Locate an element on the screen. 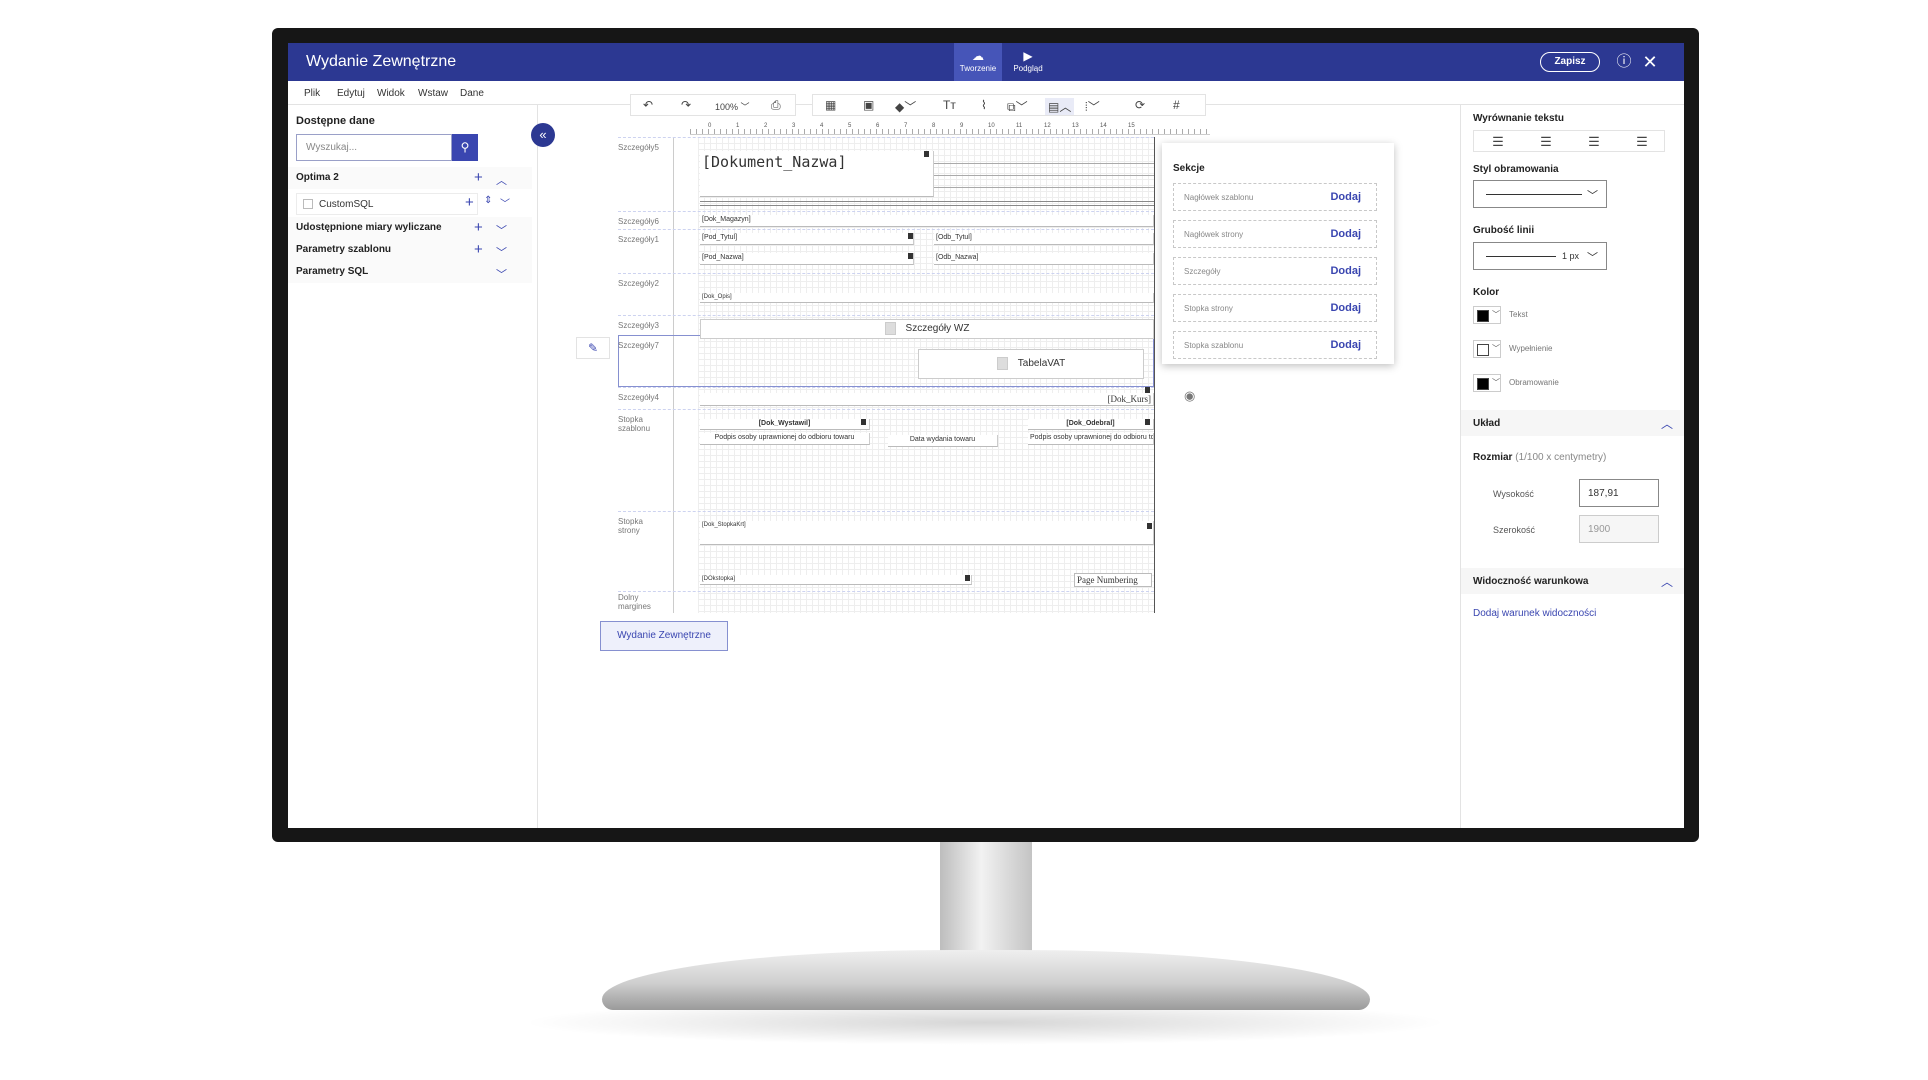 Image resolution: width=1928 pixels, height=1080 pixels. section-label: Szczegóły6 is located at coordinates (643, 221).